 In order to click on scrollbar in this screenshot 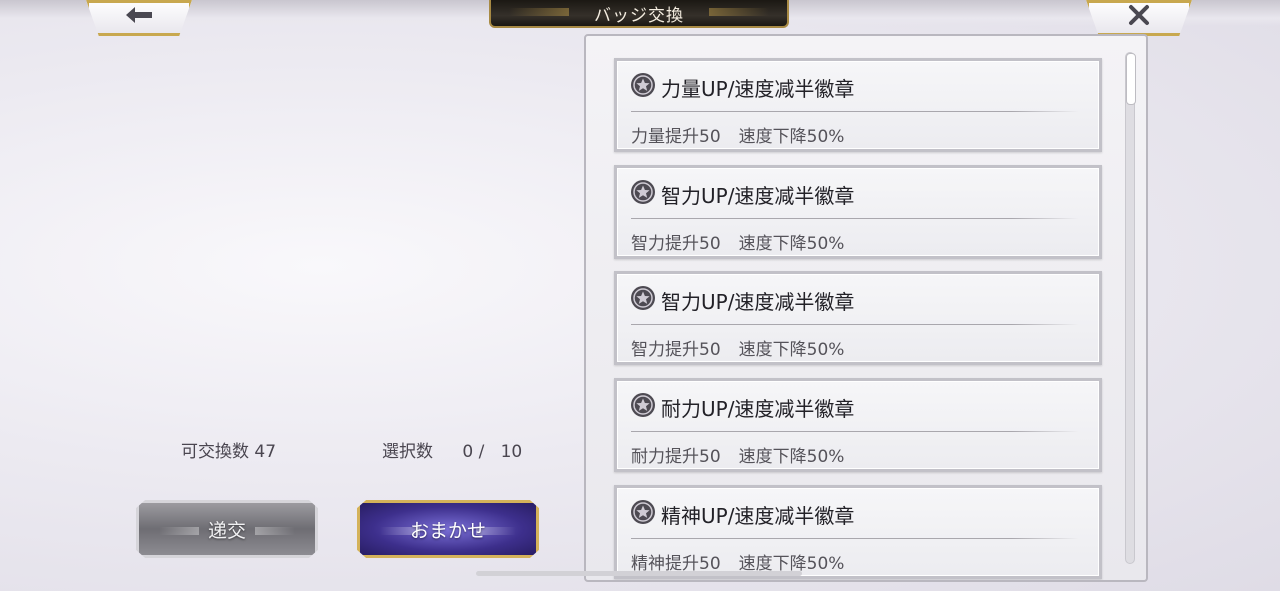, I will do `click(1130, 308)`.